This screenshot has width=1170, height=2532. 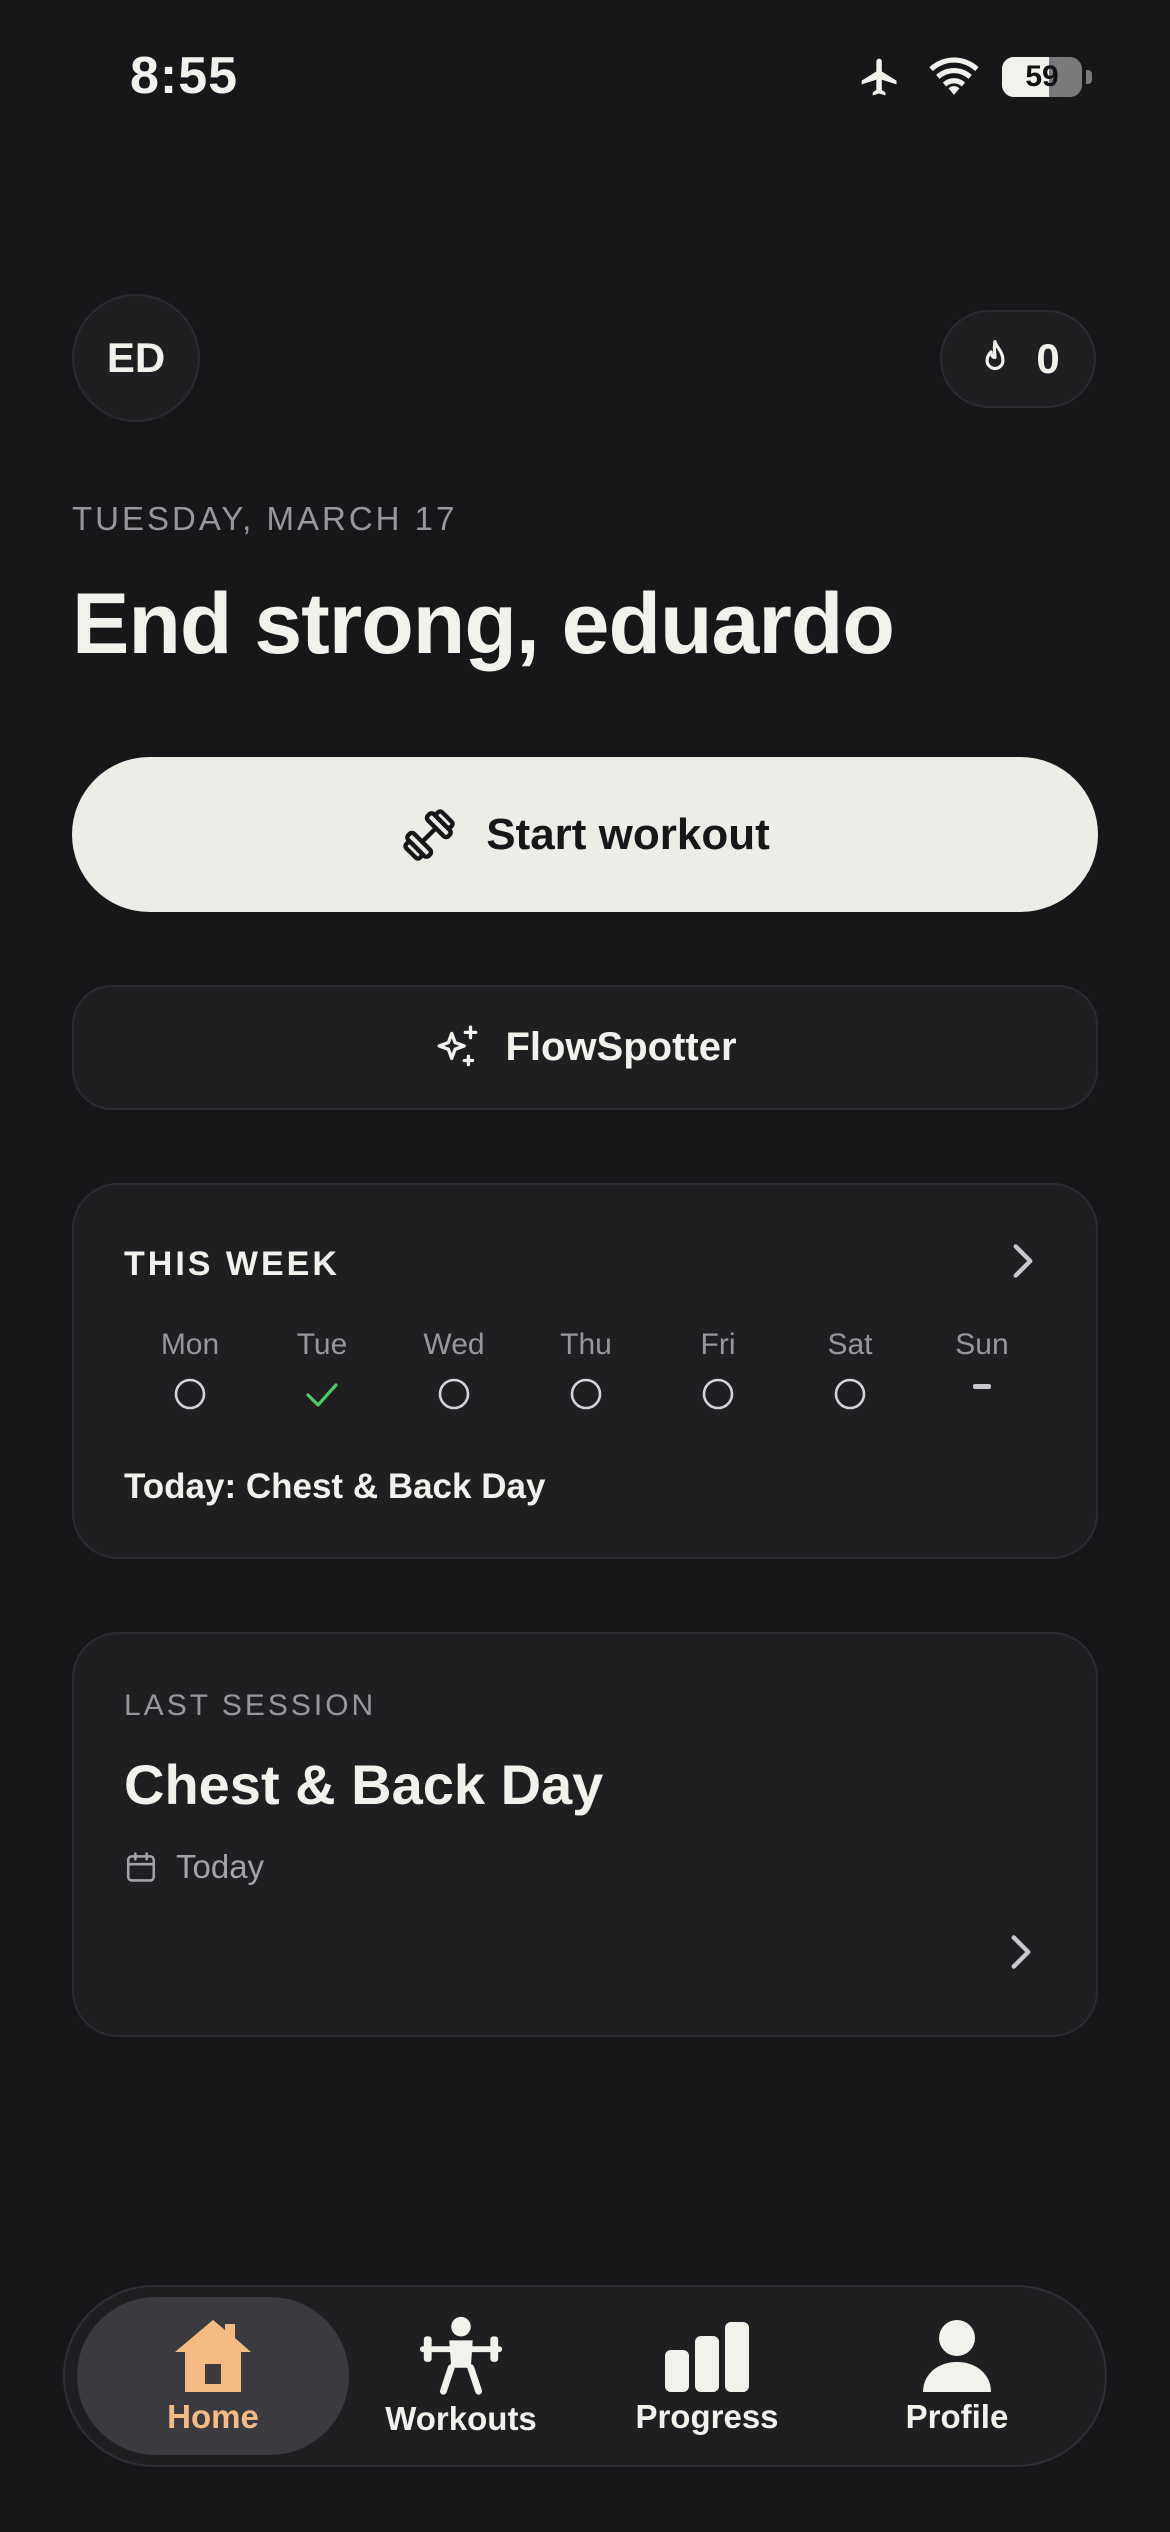 I want to click on avatar-initials: ED, so click(x=136, y=357).